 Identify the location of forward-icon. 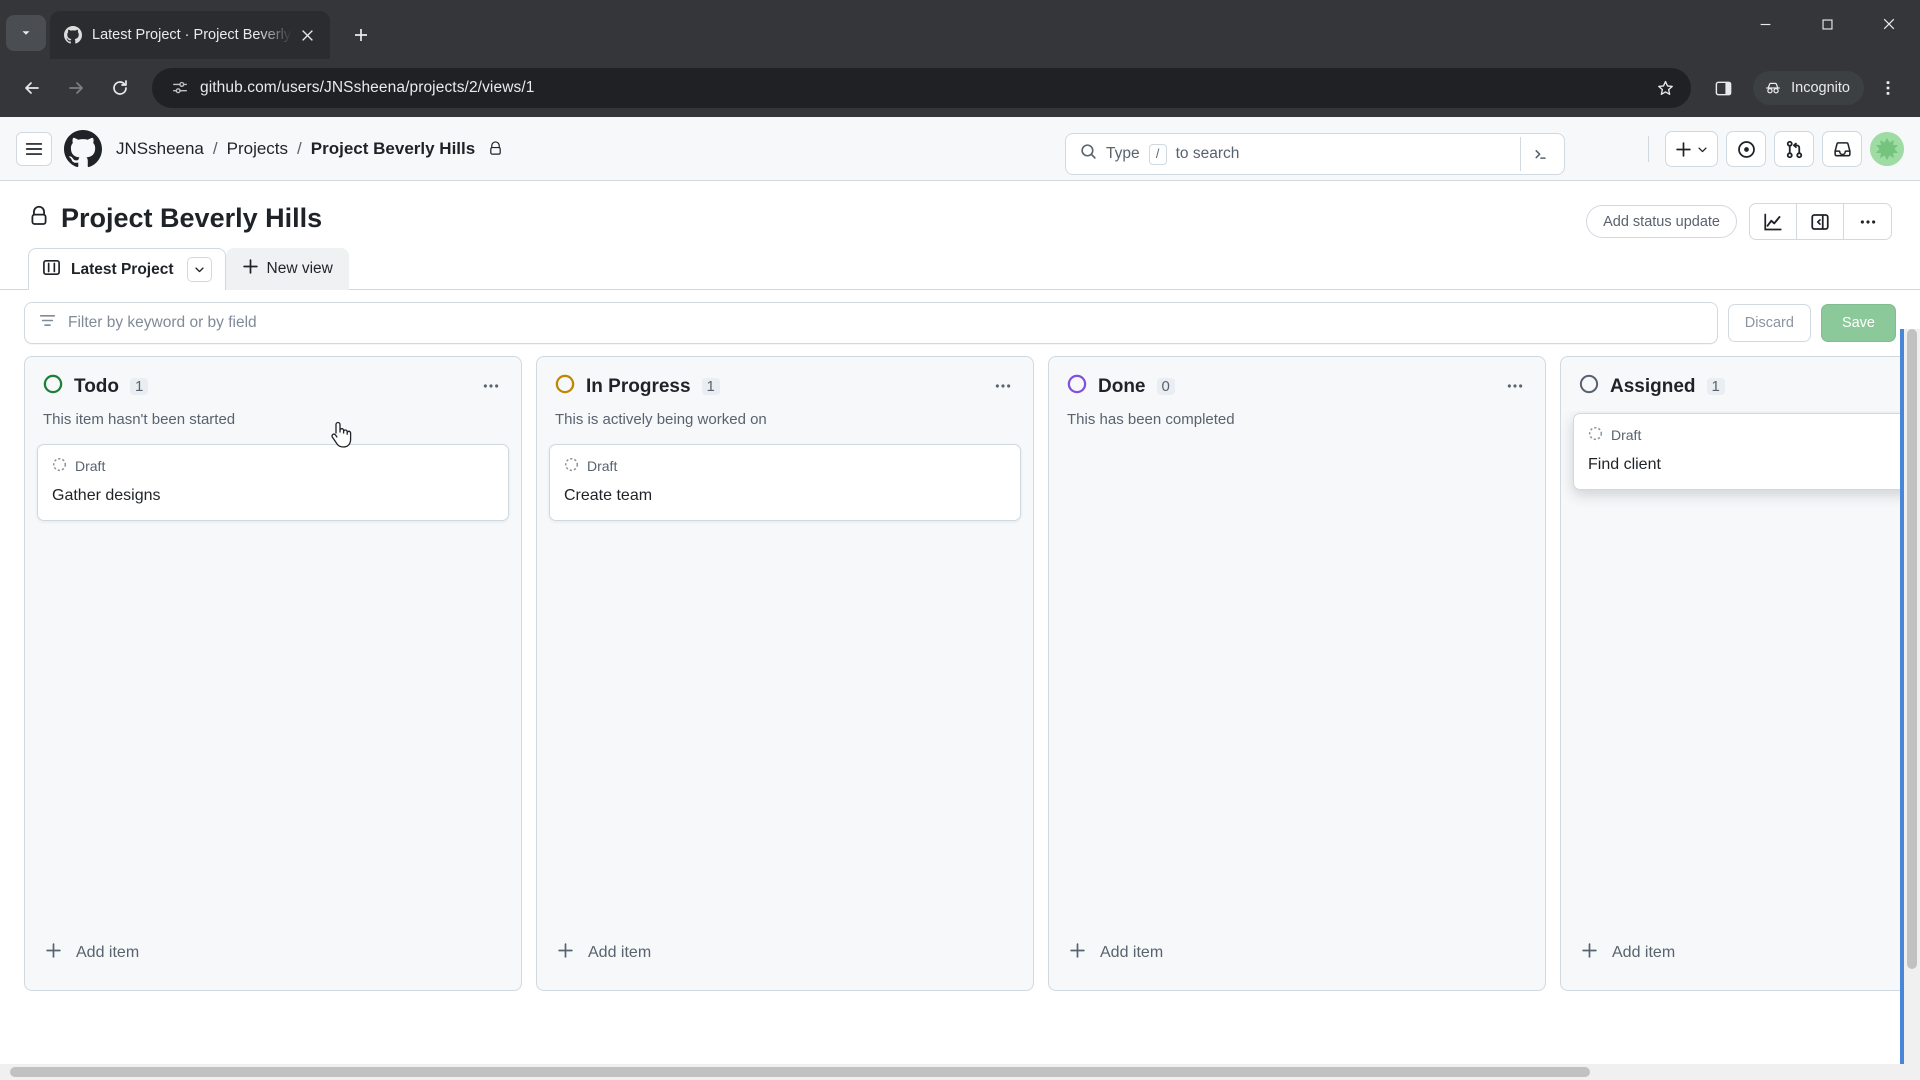
(76, 88).